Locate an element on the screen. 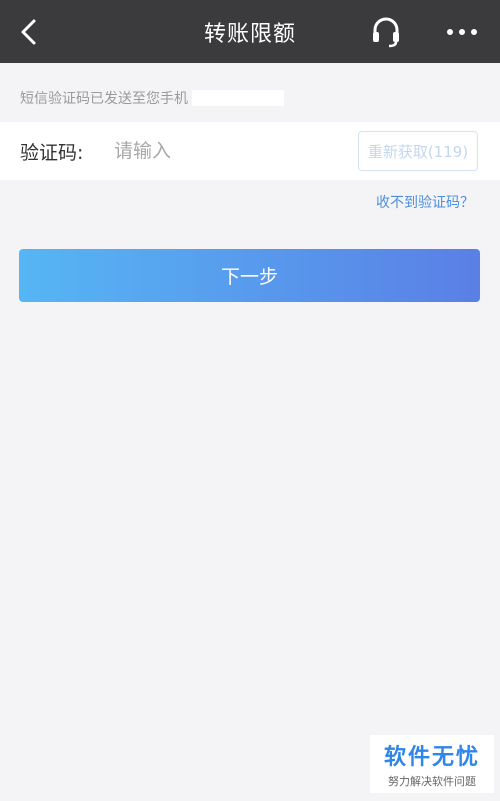 The image size is (500, 801). page-title: 转账限额 is located at coordinates (249, 34).